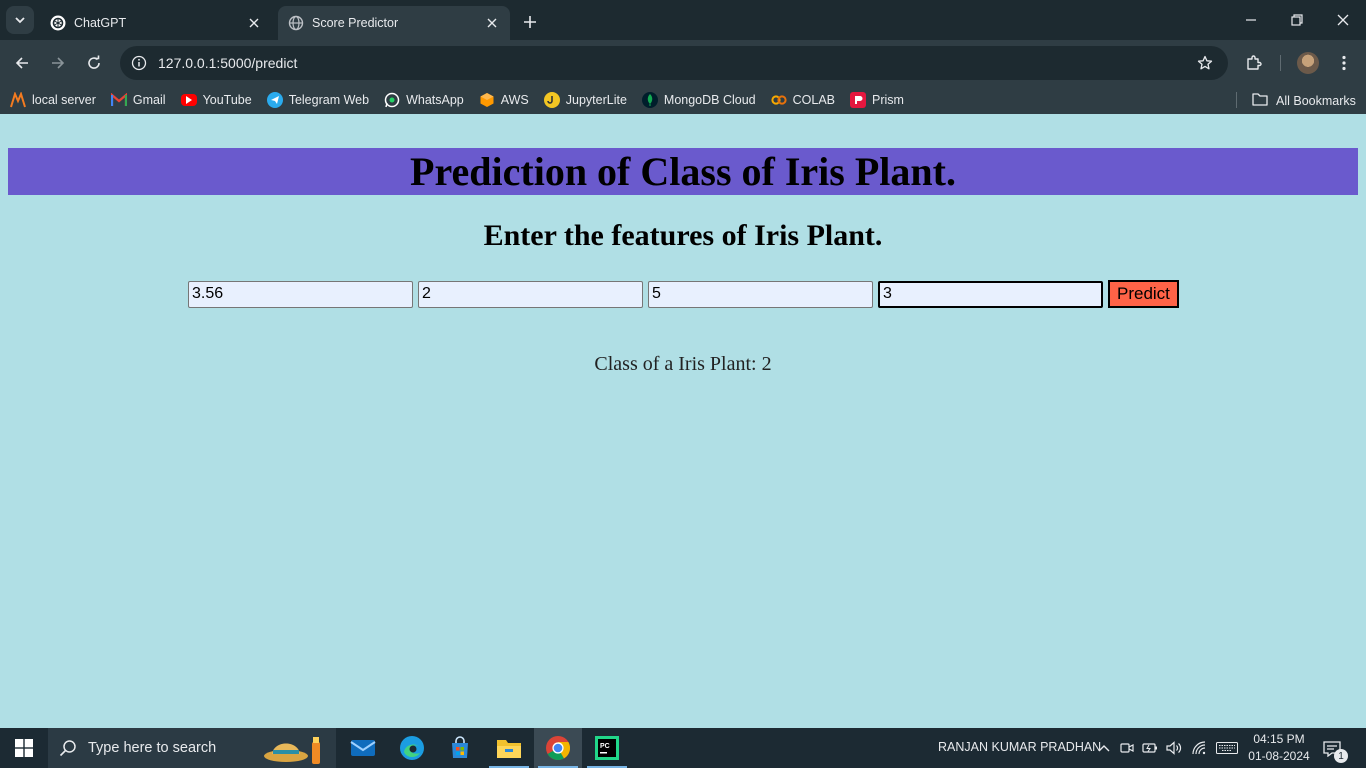 This screenshot has width=1366, height=768. I want to click on taskbar-search: Type here to search, so click(192, 748).